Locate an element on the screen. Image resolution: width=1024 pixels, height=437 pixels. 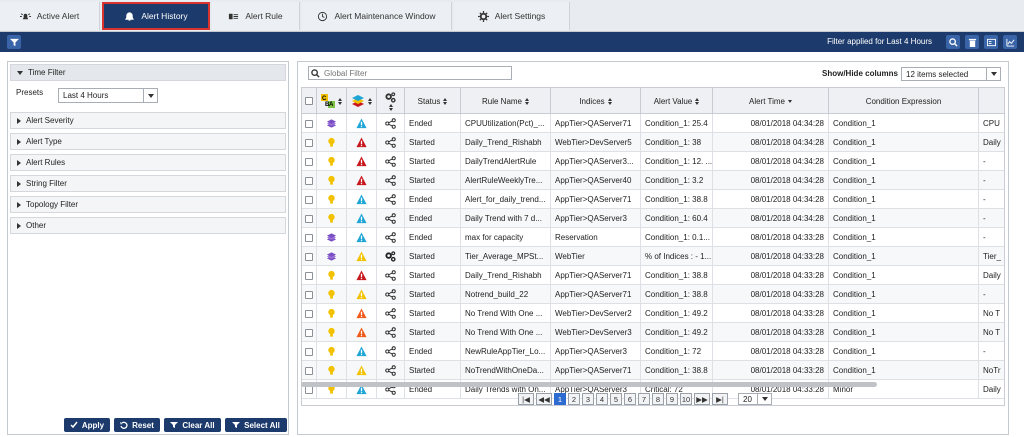
prev-page-button: ◀◀ is located at coordinates (544, 399).